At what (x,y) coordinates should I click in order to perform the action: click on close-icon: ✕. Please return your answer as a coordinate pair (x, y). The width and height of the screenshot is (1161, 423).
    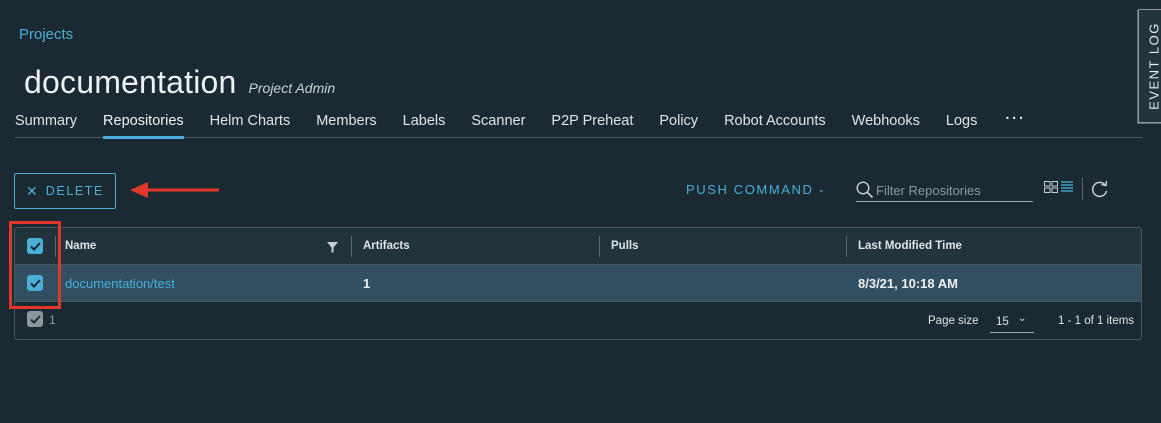
    Looking at the image, I should click on (32, 190).